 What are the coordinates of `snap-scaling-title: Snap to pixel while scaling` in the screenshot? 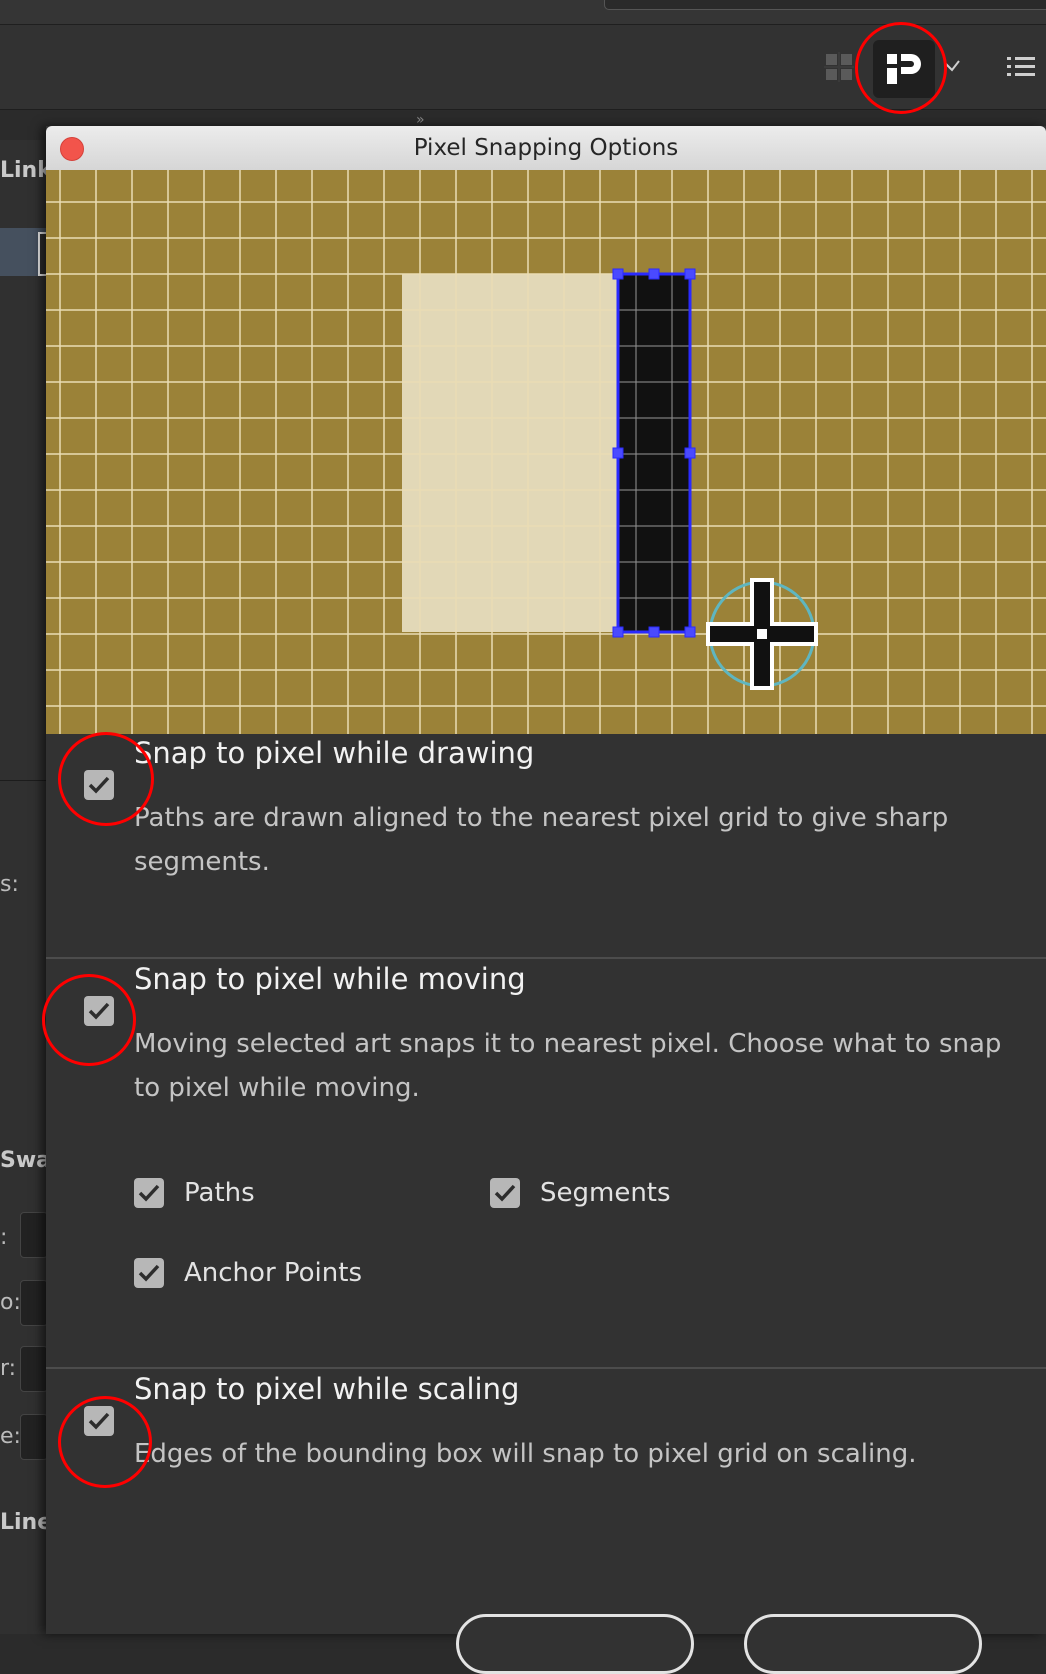 It's located at (327, 1389).